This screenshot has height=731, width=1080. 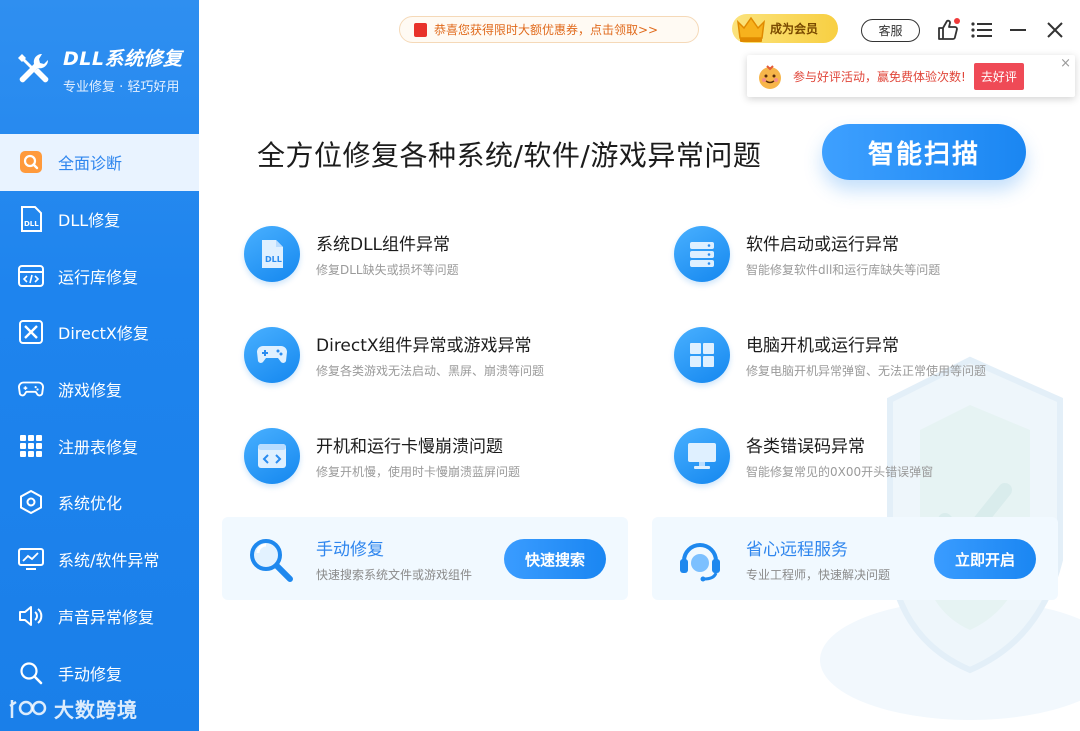 I want to click on sidebar-item-label: 运行库修复, so click(x=98, y=277).